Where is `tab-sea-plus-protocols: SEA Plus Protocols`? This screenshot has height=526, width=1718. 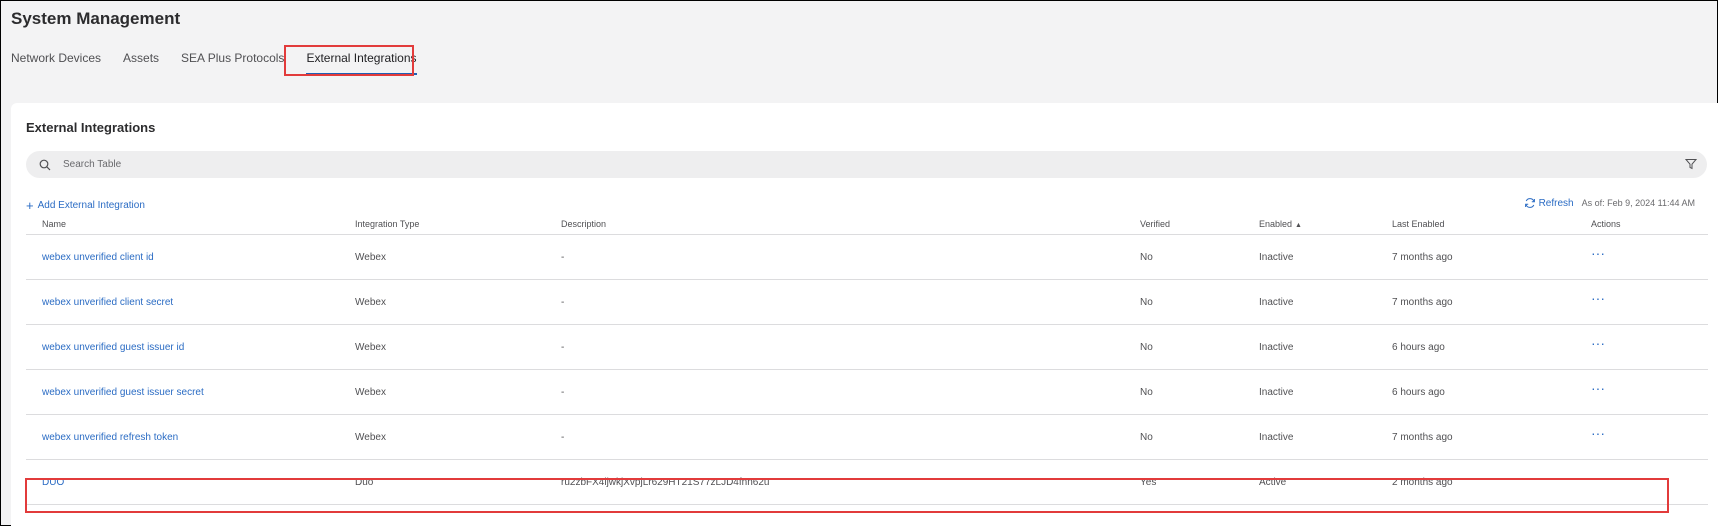 tab-sea-plus-protocols: SEA Plus Protocols is located at coordinates (232, 58).